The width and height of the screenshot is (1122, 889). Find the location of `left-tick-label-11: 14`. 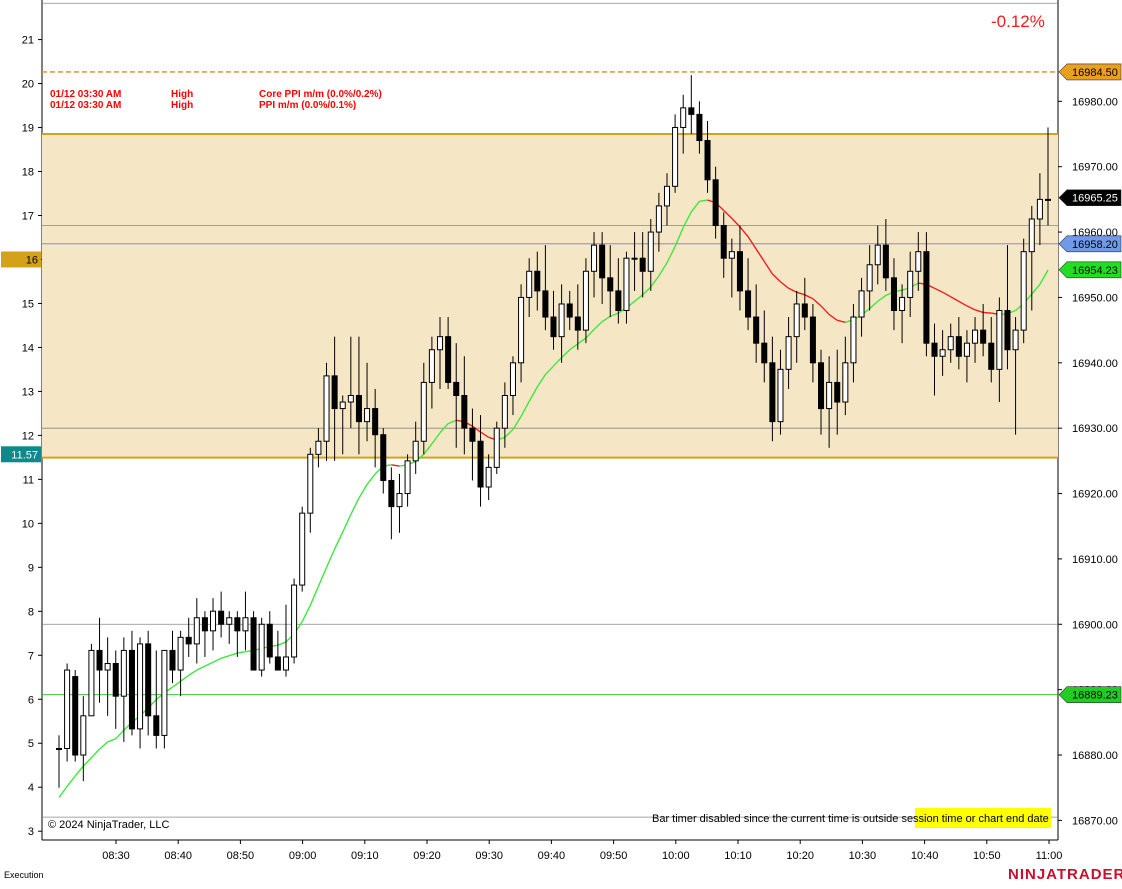

left-tick-label-11: 14 is located at coordinates (28, 348).